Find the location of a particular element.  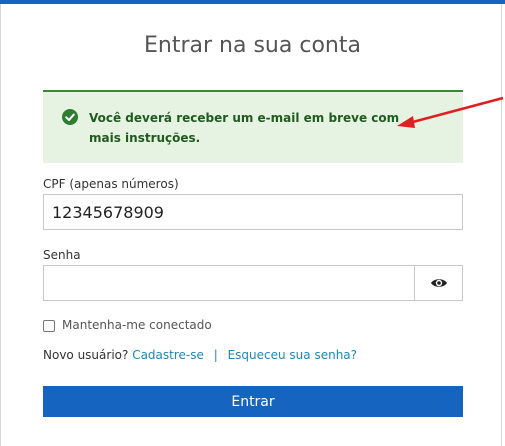

cpf-field: 12345678909 is located at coordinates (253, 212).